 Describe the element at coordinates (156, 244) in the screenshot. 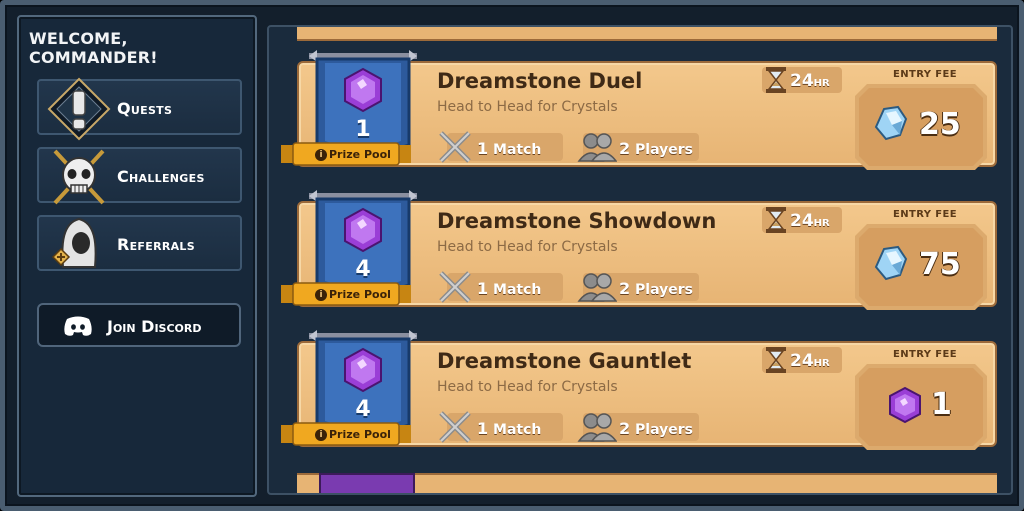

I see `sidebar-item-label: Referrals` at that location.